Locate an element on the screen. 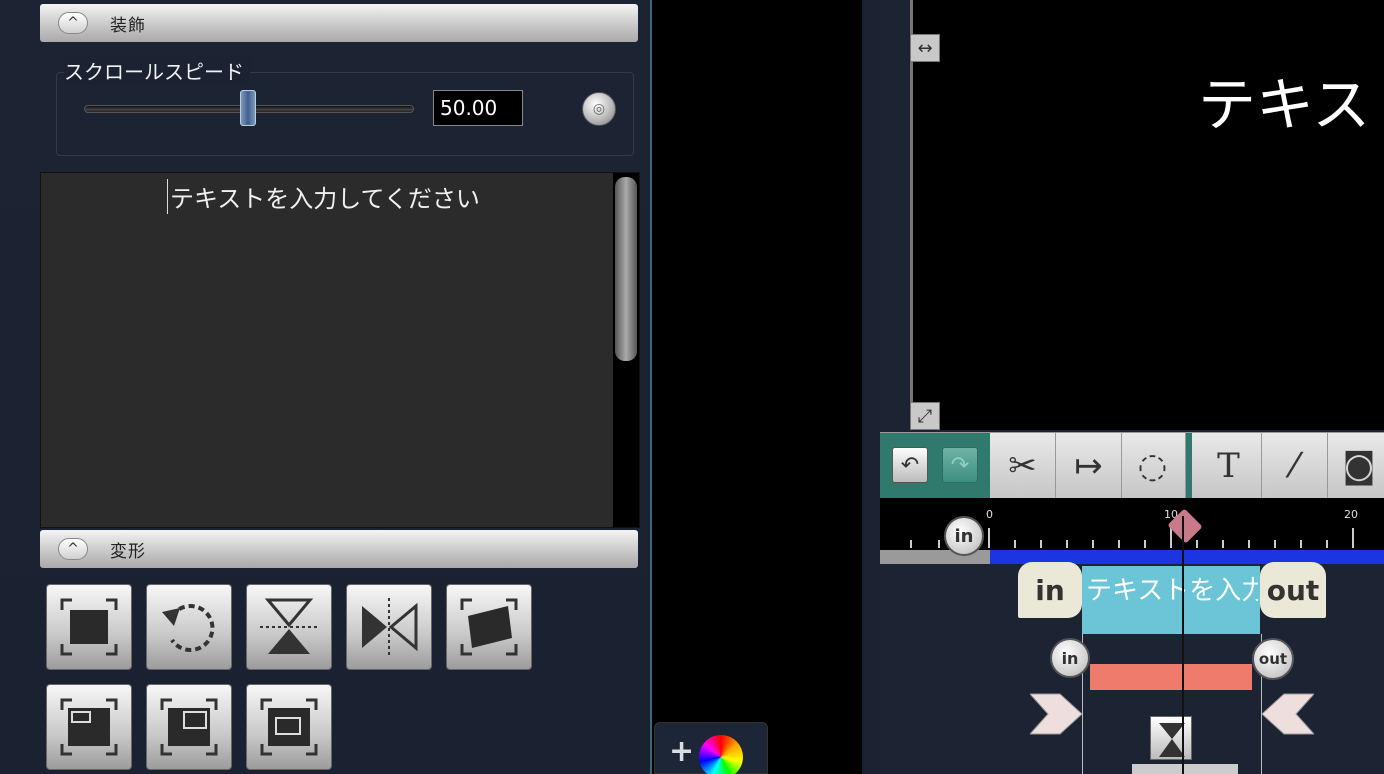 The image size is (1384, 774). fit-screen-icon is located at coordinates (89, 627).